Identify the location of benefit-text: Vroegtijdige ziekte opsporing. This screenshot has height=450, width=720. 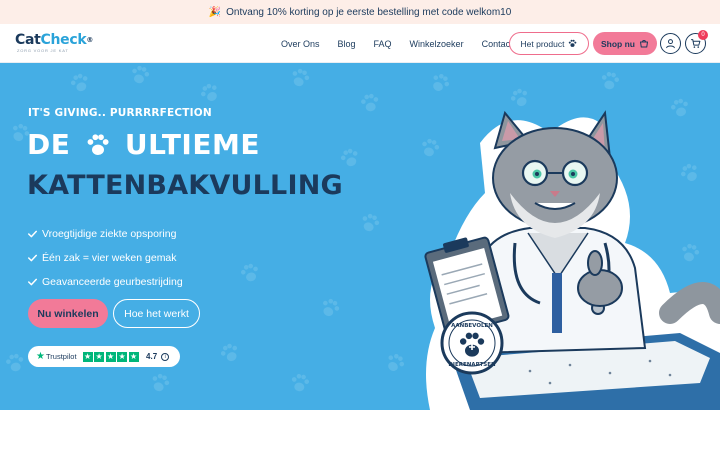
(109, 234).